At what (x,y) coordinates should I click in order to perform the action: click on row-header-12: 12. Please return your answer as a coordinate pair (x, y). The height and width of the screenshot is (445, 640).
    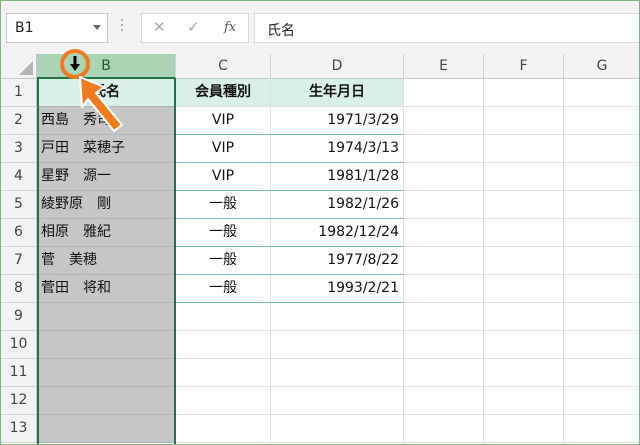
    Looking at the image, I should click on (19, 401).